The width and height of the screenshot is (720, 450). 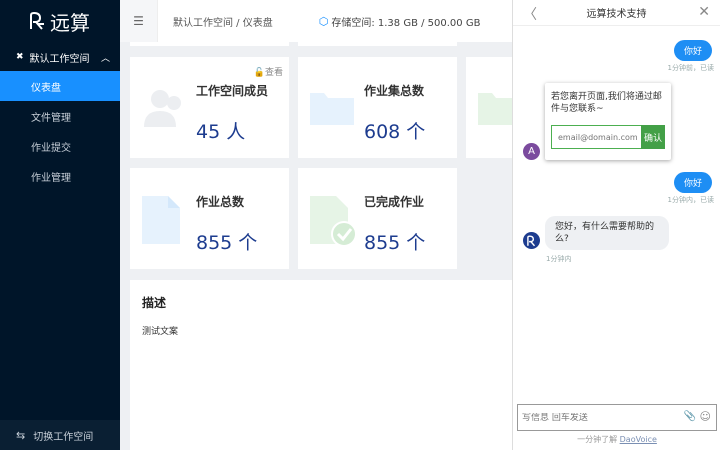 I want to click on card-title: 已完成作业, so click(x=394, y=202).